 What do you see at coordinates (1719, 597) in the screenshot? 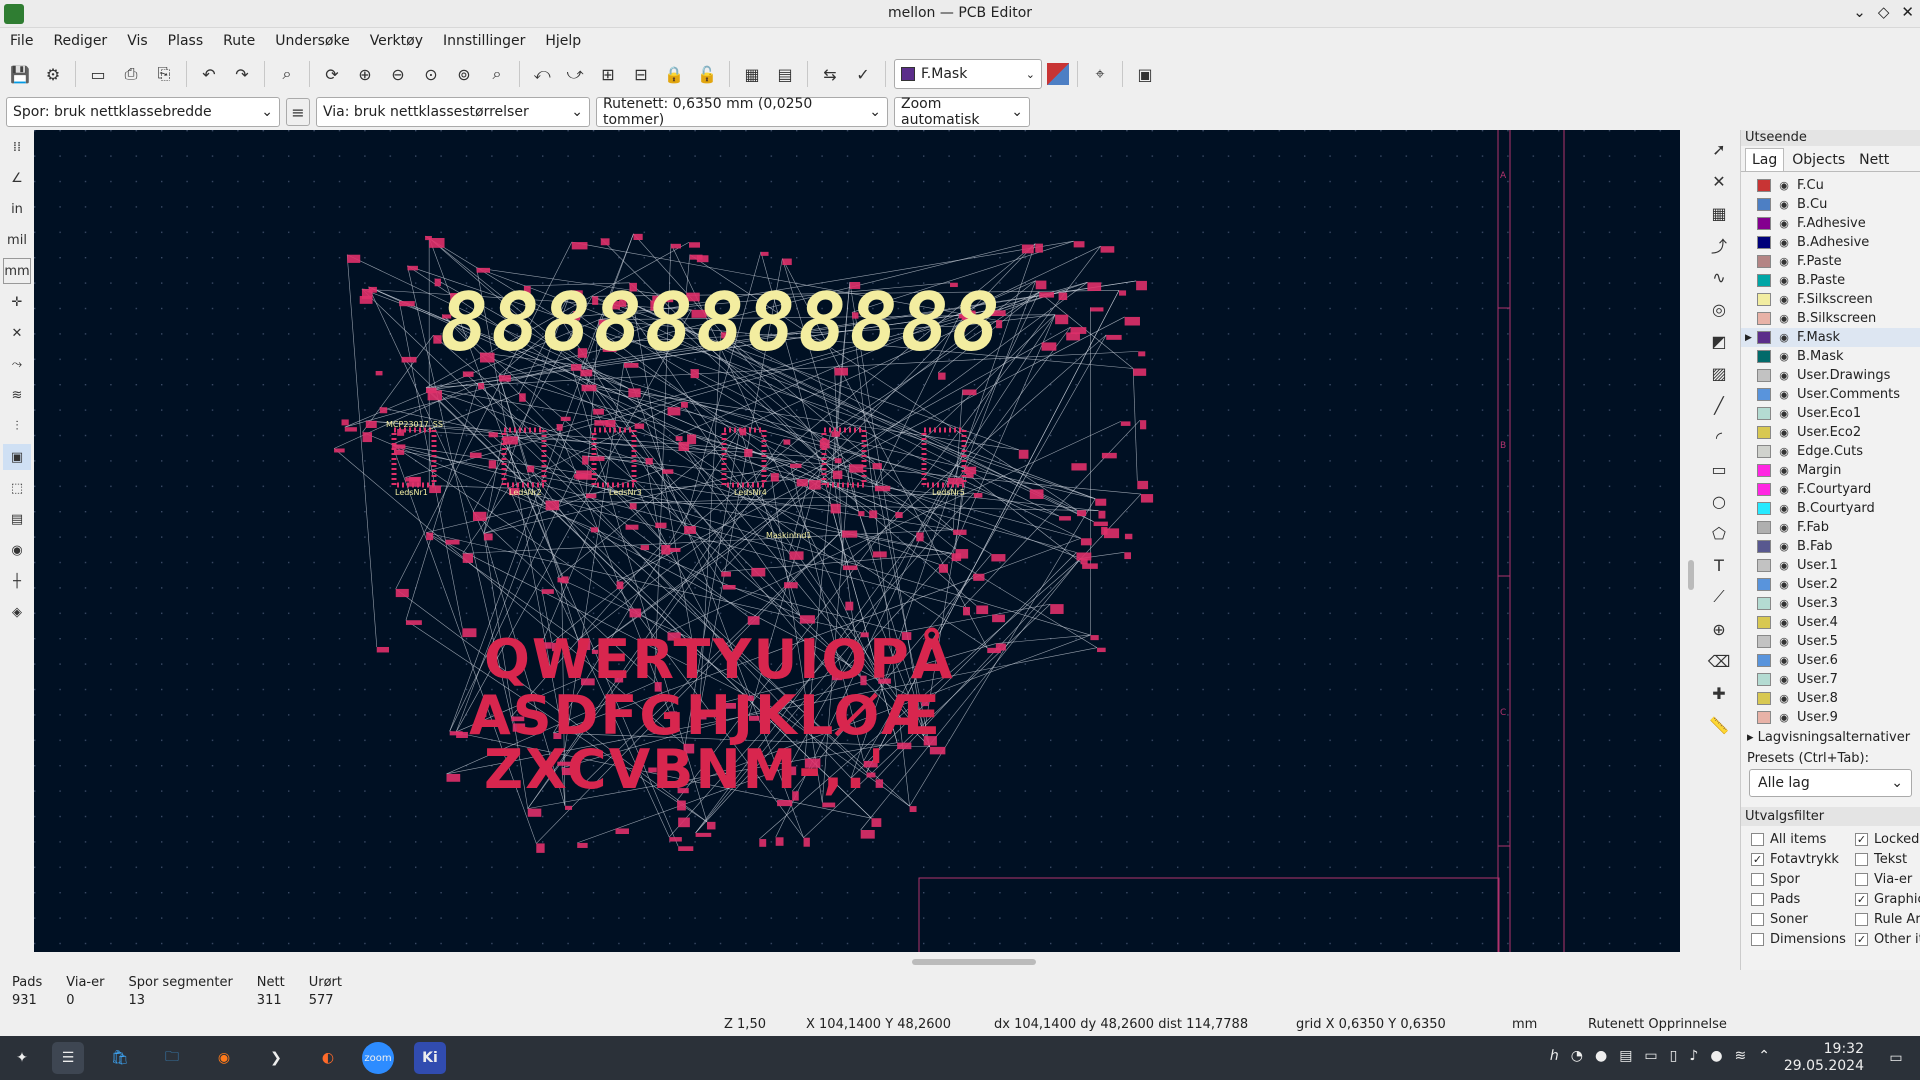
I see `add-dimension-icon: ⟋` at bounding box center [1719, 597].